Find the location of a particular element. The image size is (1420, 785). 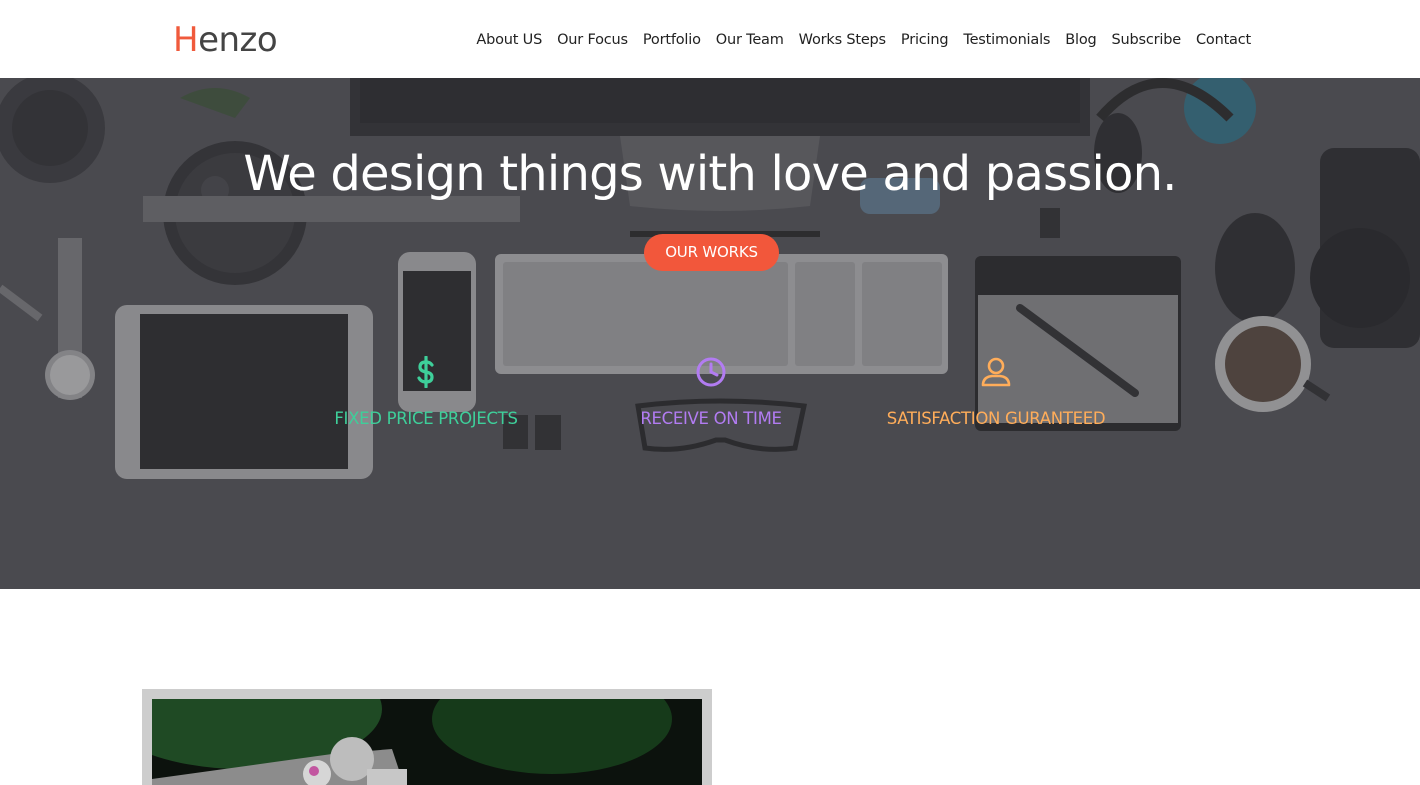

nav-item-our-focus: Our Focus is located at coordinates (592, 40).